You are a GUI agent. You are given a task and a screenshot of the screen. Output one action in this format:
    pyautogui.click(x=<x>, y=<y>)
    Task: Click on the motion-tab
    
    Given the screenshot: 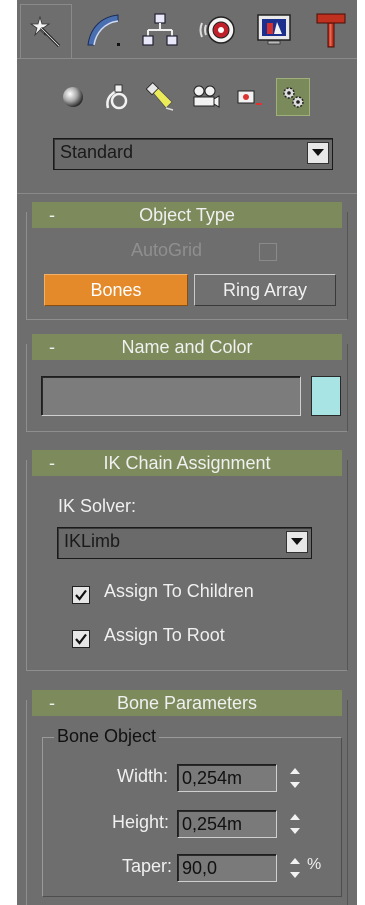 What is the action you would take?
    pyautogui.click(x=217, y=30)
    